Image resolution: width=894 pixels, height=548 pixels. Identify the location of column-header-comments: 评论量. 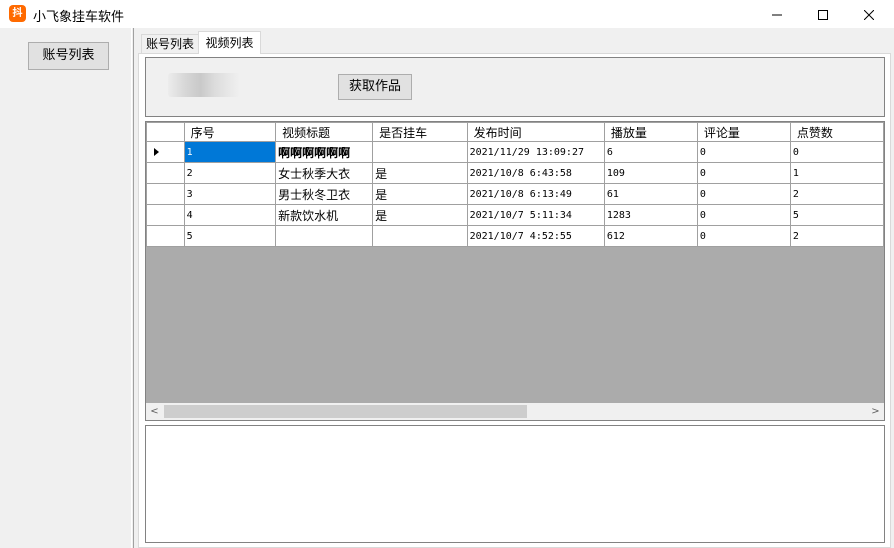
(743, 132).